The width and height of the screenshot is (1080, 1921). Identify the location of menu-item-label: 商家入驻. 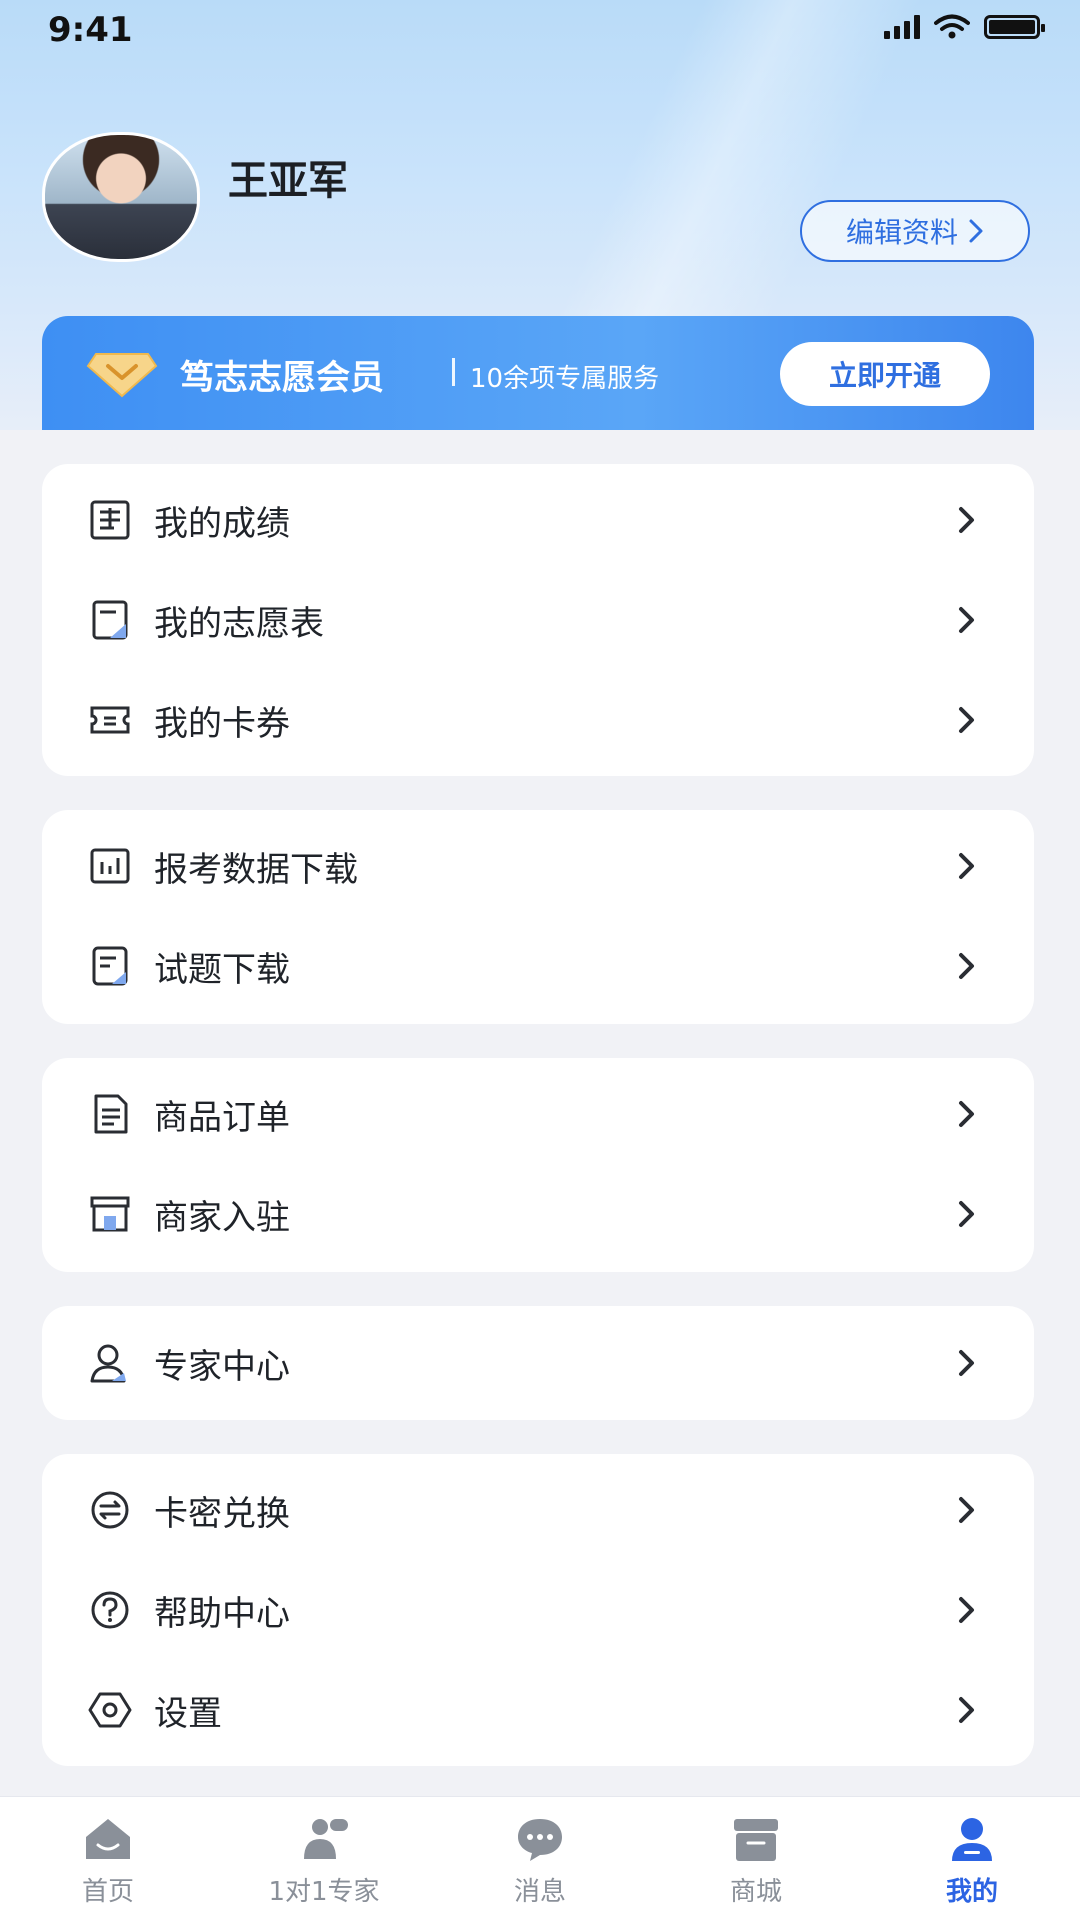
(222, 1217).